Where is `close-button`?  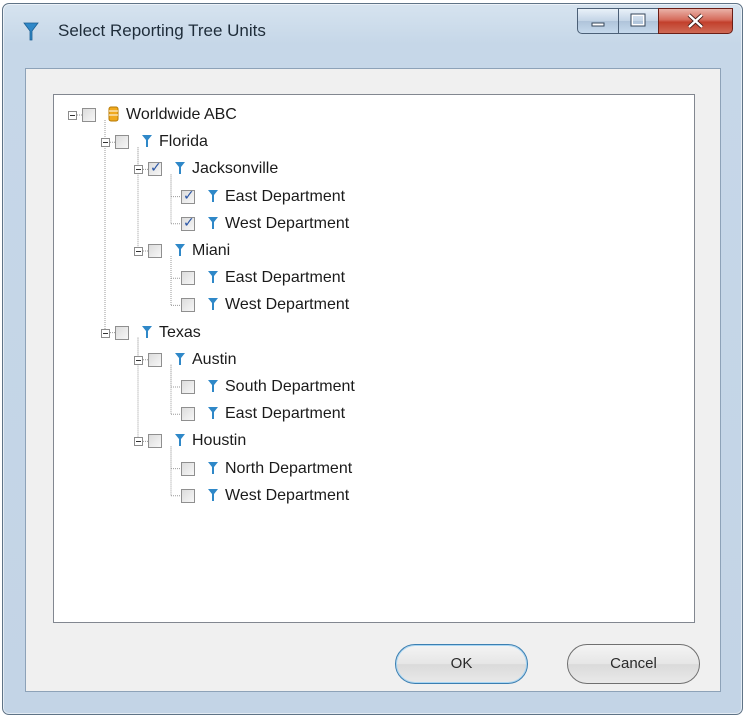
close-button is located at coordinates (695, 21).